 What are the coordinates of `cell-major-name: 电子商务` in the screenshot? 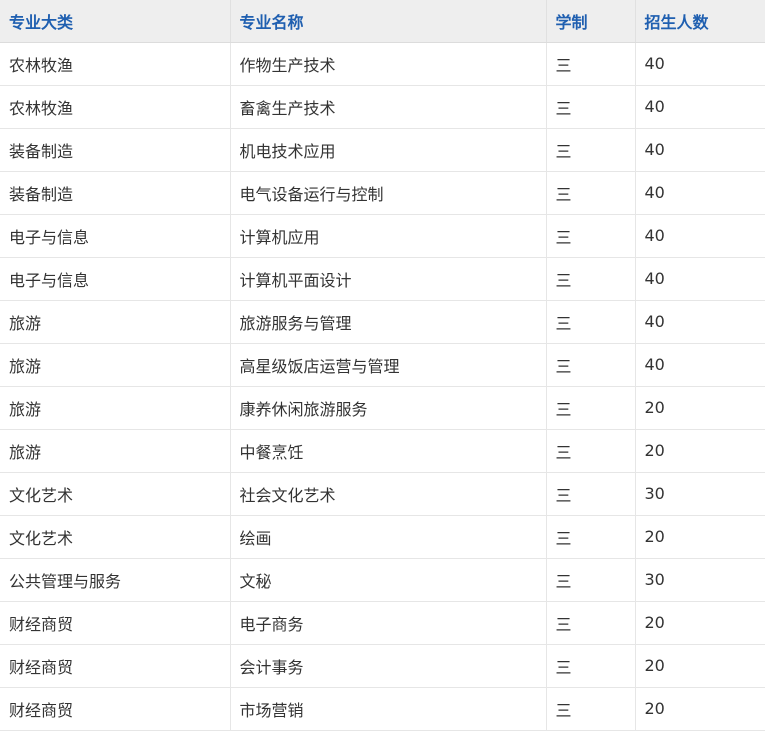 It's located at (388, 623).